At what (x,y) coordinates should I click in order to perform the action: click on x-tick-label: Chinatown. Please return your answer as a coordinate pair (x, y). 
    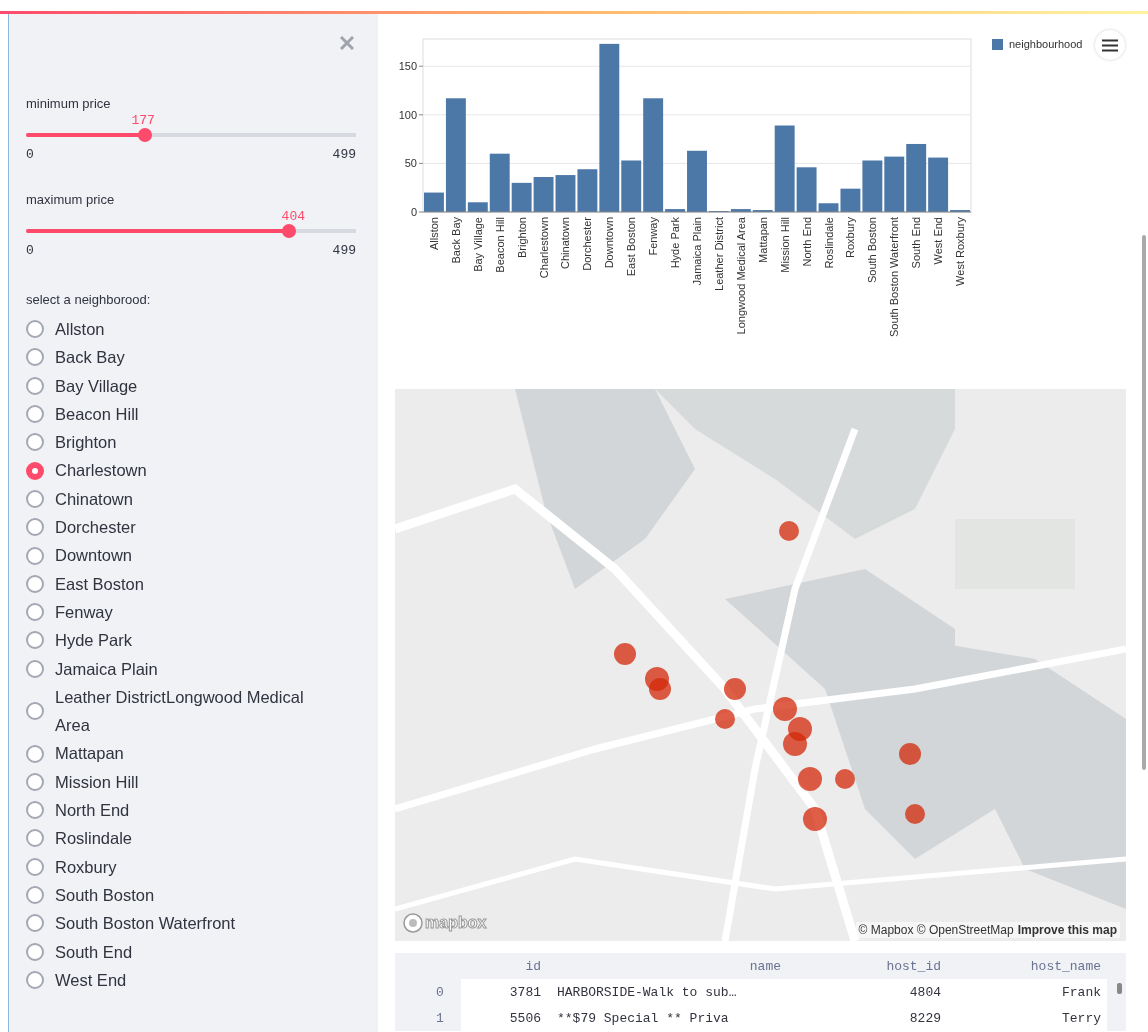
    Looking at the image, I should click on (565, 243).